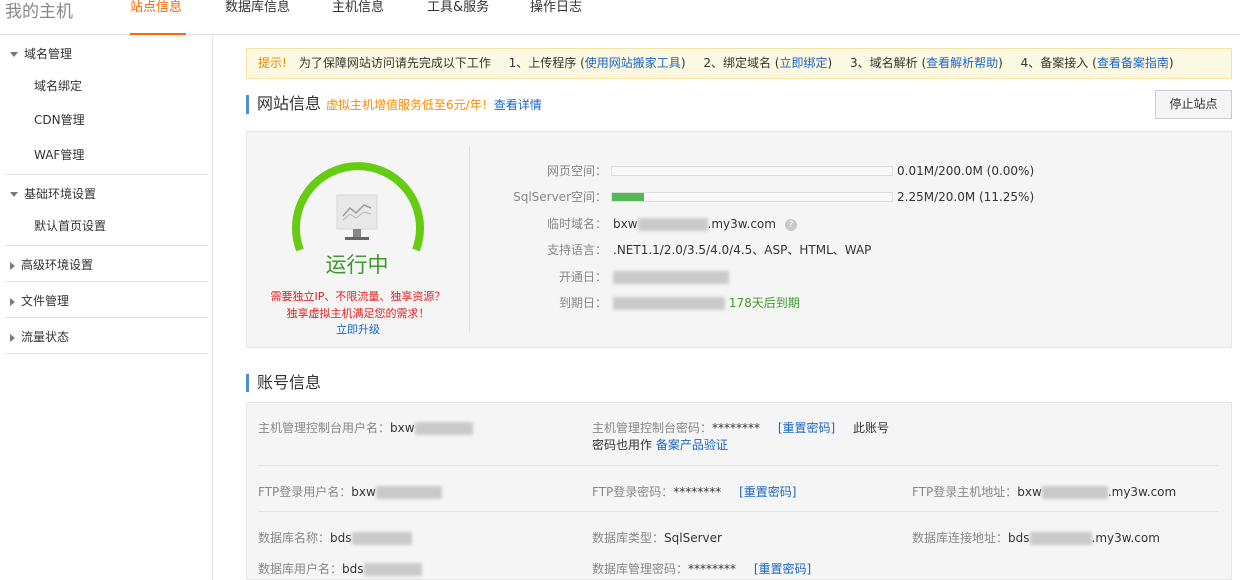  Describe the element at coordinates (803, 63) in the screenshot. I see `bind-domain-link: 立即绑定` at that location.